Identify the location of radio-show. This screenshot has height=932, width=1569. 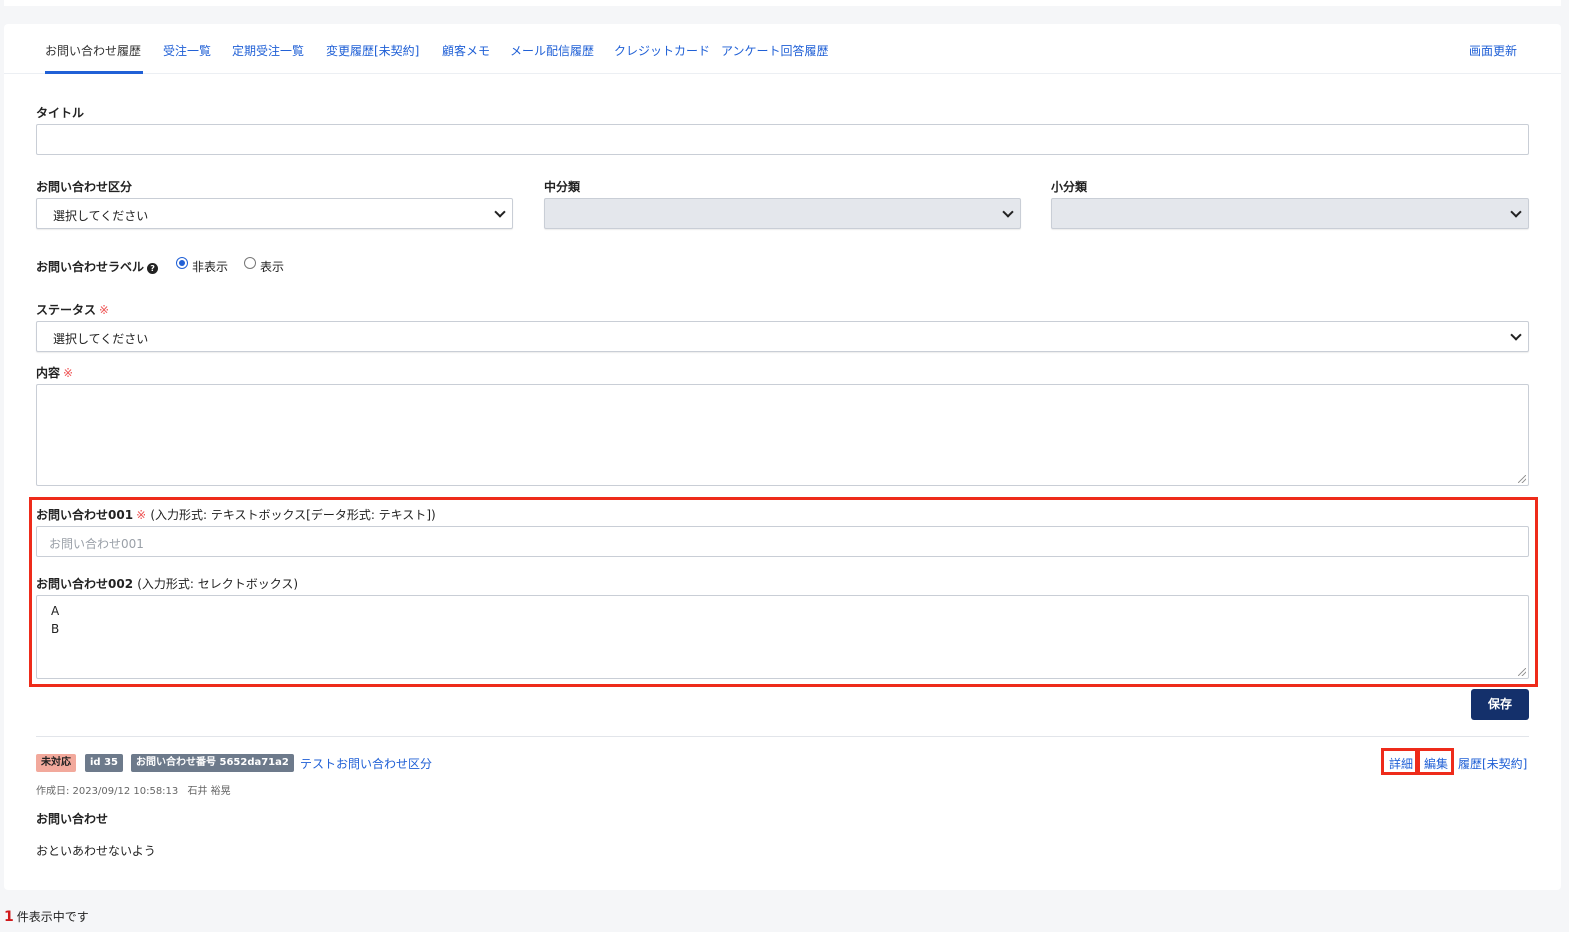
(250, 263).